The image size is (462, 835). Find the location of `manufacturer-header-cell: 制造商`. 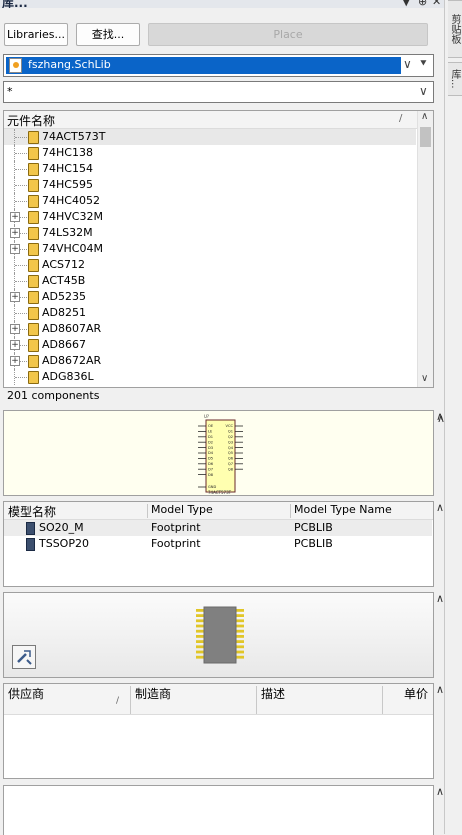

manufacturer-header-cell: 制造商 is located at coordinates (153, 693).